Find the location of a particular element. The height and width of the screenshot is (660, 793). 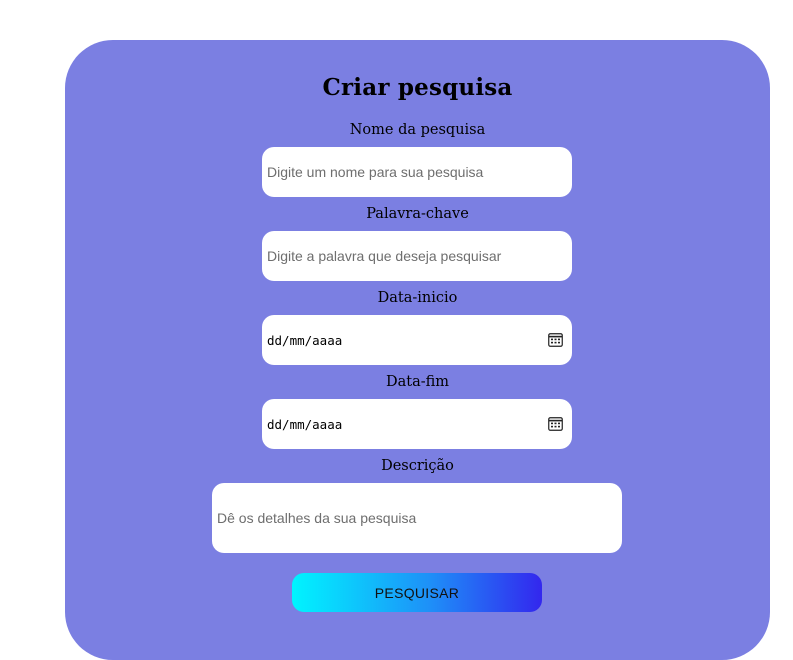

start-date-field: dd/mm/aaaa is located at coordinates (417, 340).